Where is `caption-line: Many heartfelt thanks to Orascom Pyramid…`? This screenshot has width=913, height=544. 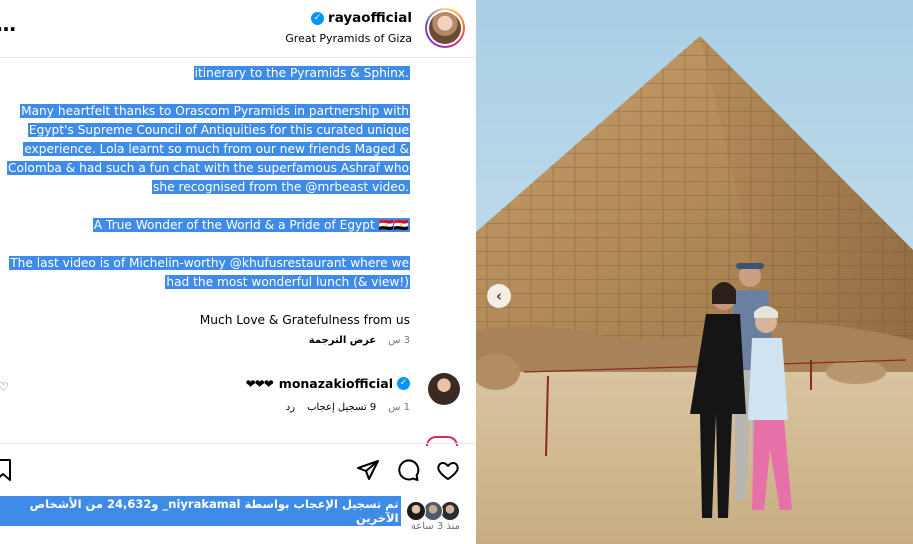 caption-line: Many heartfelt thanks to Orascom Pyramid… is located at coordinates (215, 111).